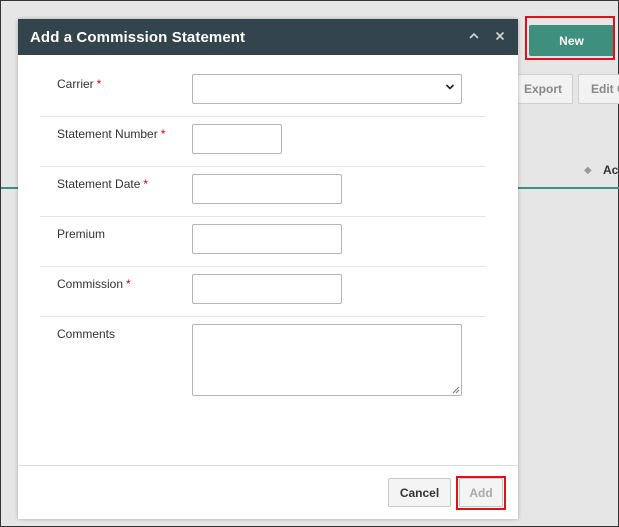 The height and width of the screenshot is (527, 619). Describe the element at coordinates (481, 493) in the screenshot. I see `add-button-highlight` at that location.